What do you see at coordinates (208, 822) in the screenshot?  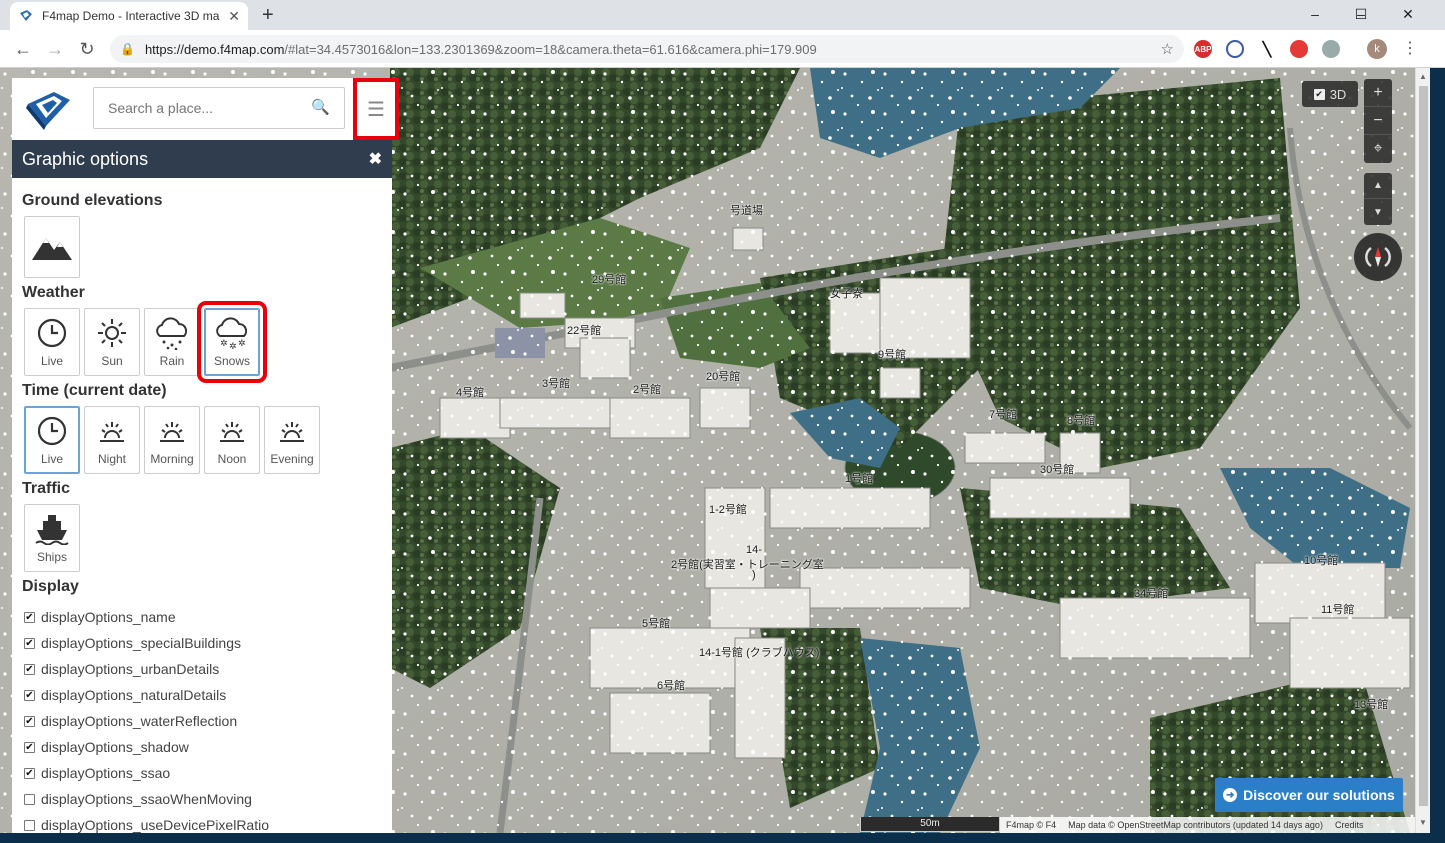 I see `display-option-row: displayOptions_useDevicePixelRatio` at bounding box center [208, 822].